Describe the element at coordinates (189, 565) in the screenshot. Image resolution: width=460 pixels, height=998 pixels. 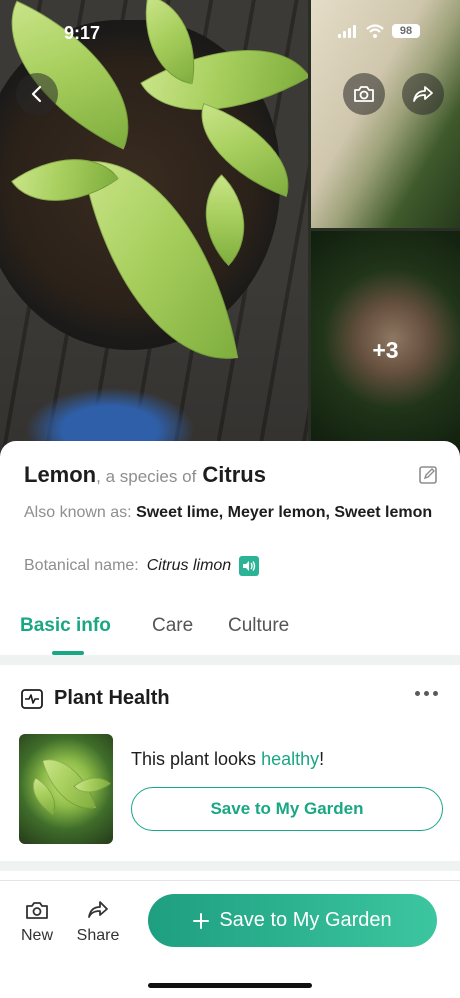
I see `botanical-value: Citrus limon` at that location.